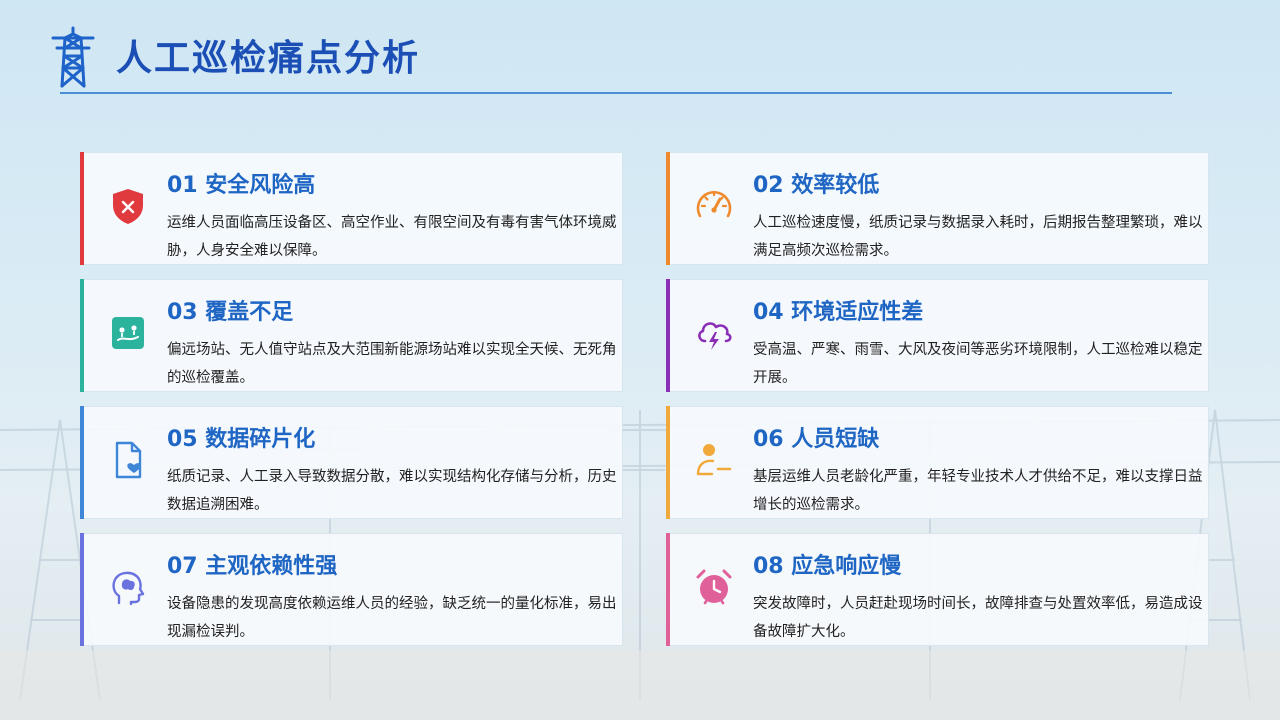 The image size is (1280, 720). What do you see at coordinates (128, 587) in the screenshot?
I see `head-thought-icon` at bounding box center [128, 587].